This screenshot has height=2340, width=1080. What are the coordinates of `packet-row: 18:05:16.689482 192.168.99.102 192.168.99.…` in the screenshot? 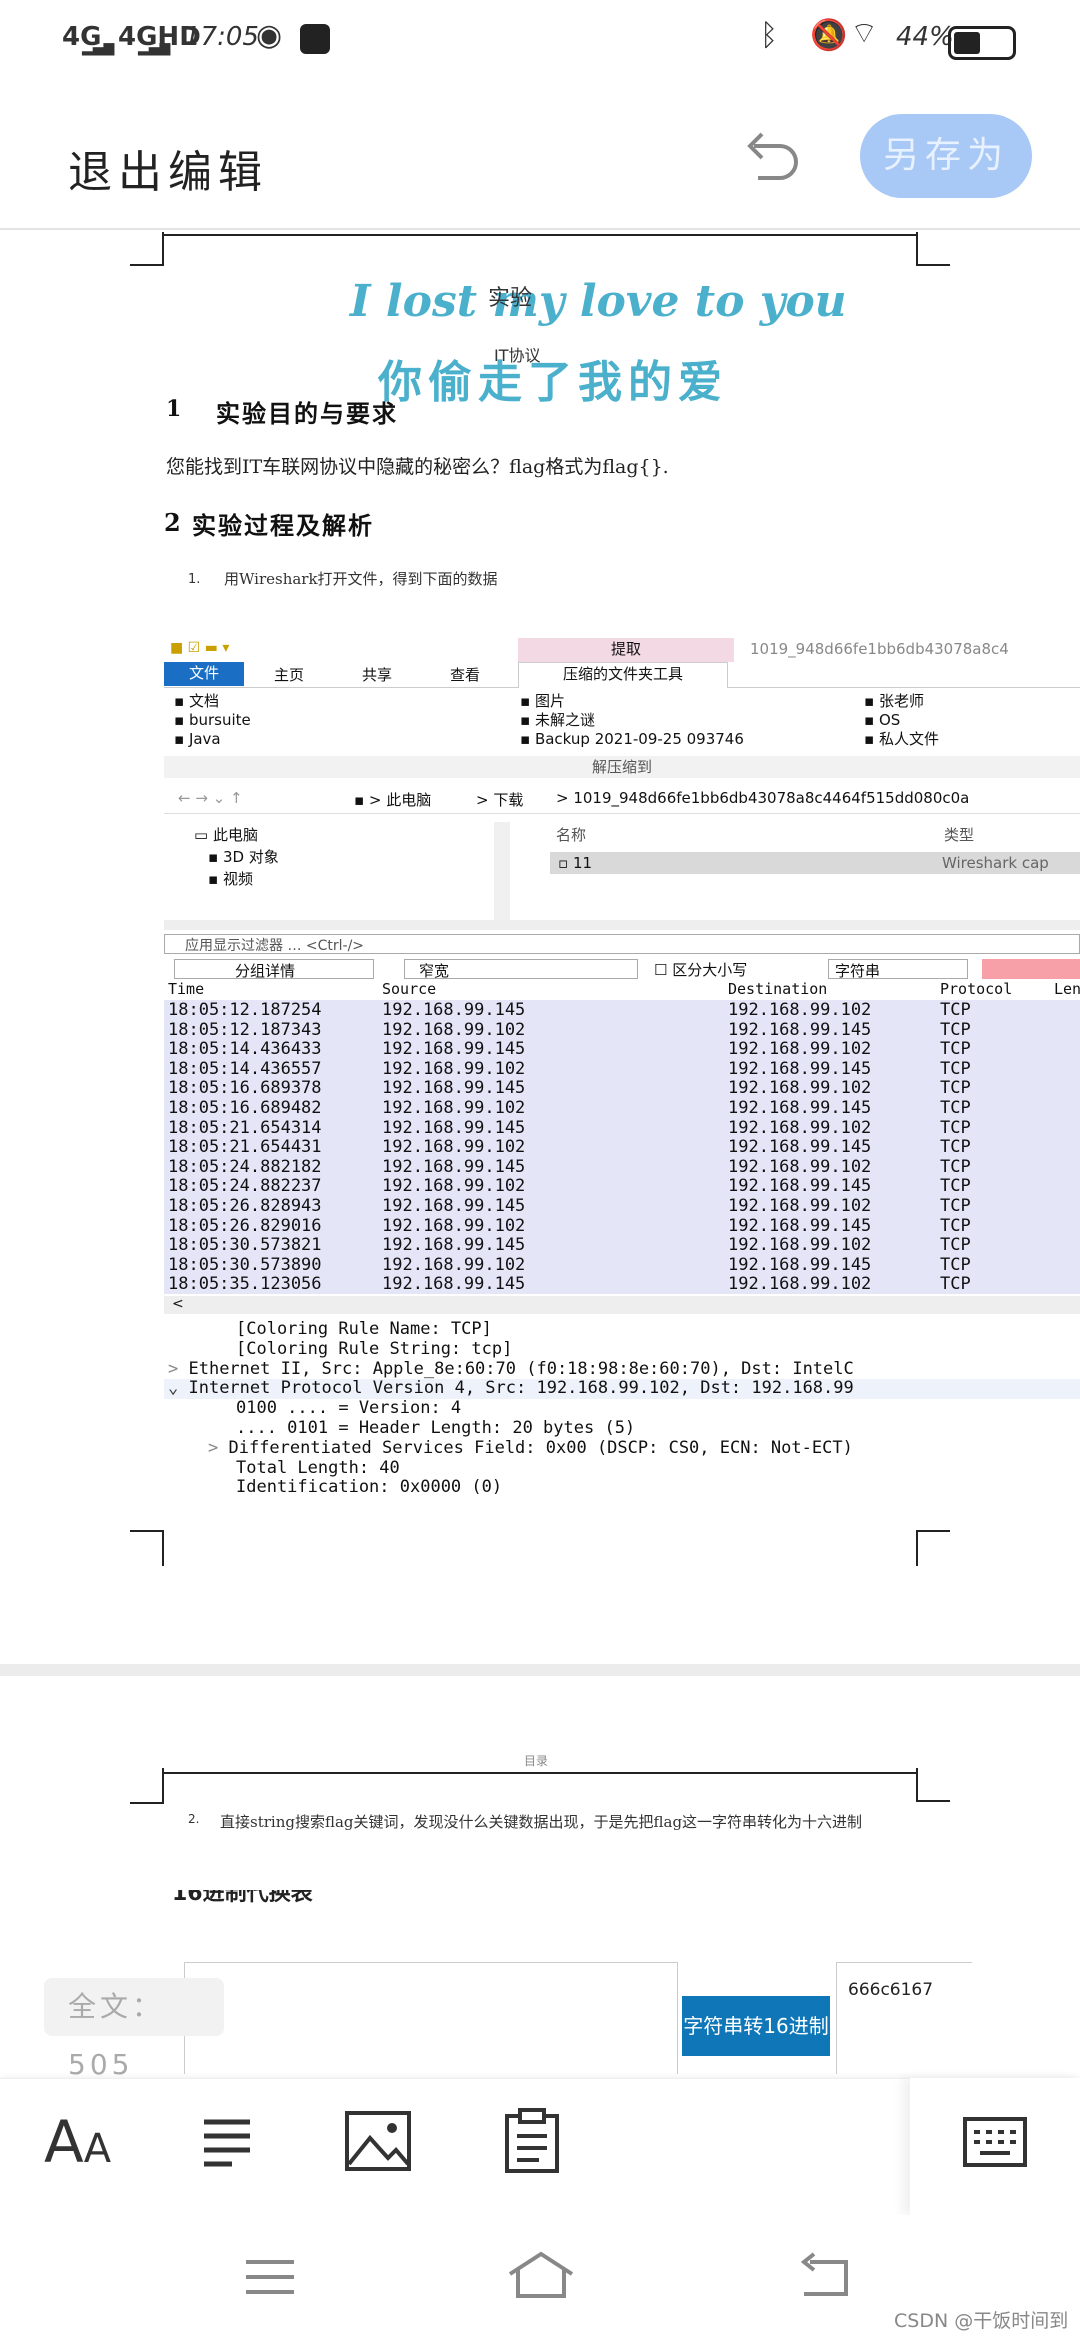 It's located at (622, 1108).